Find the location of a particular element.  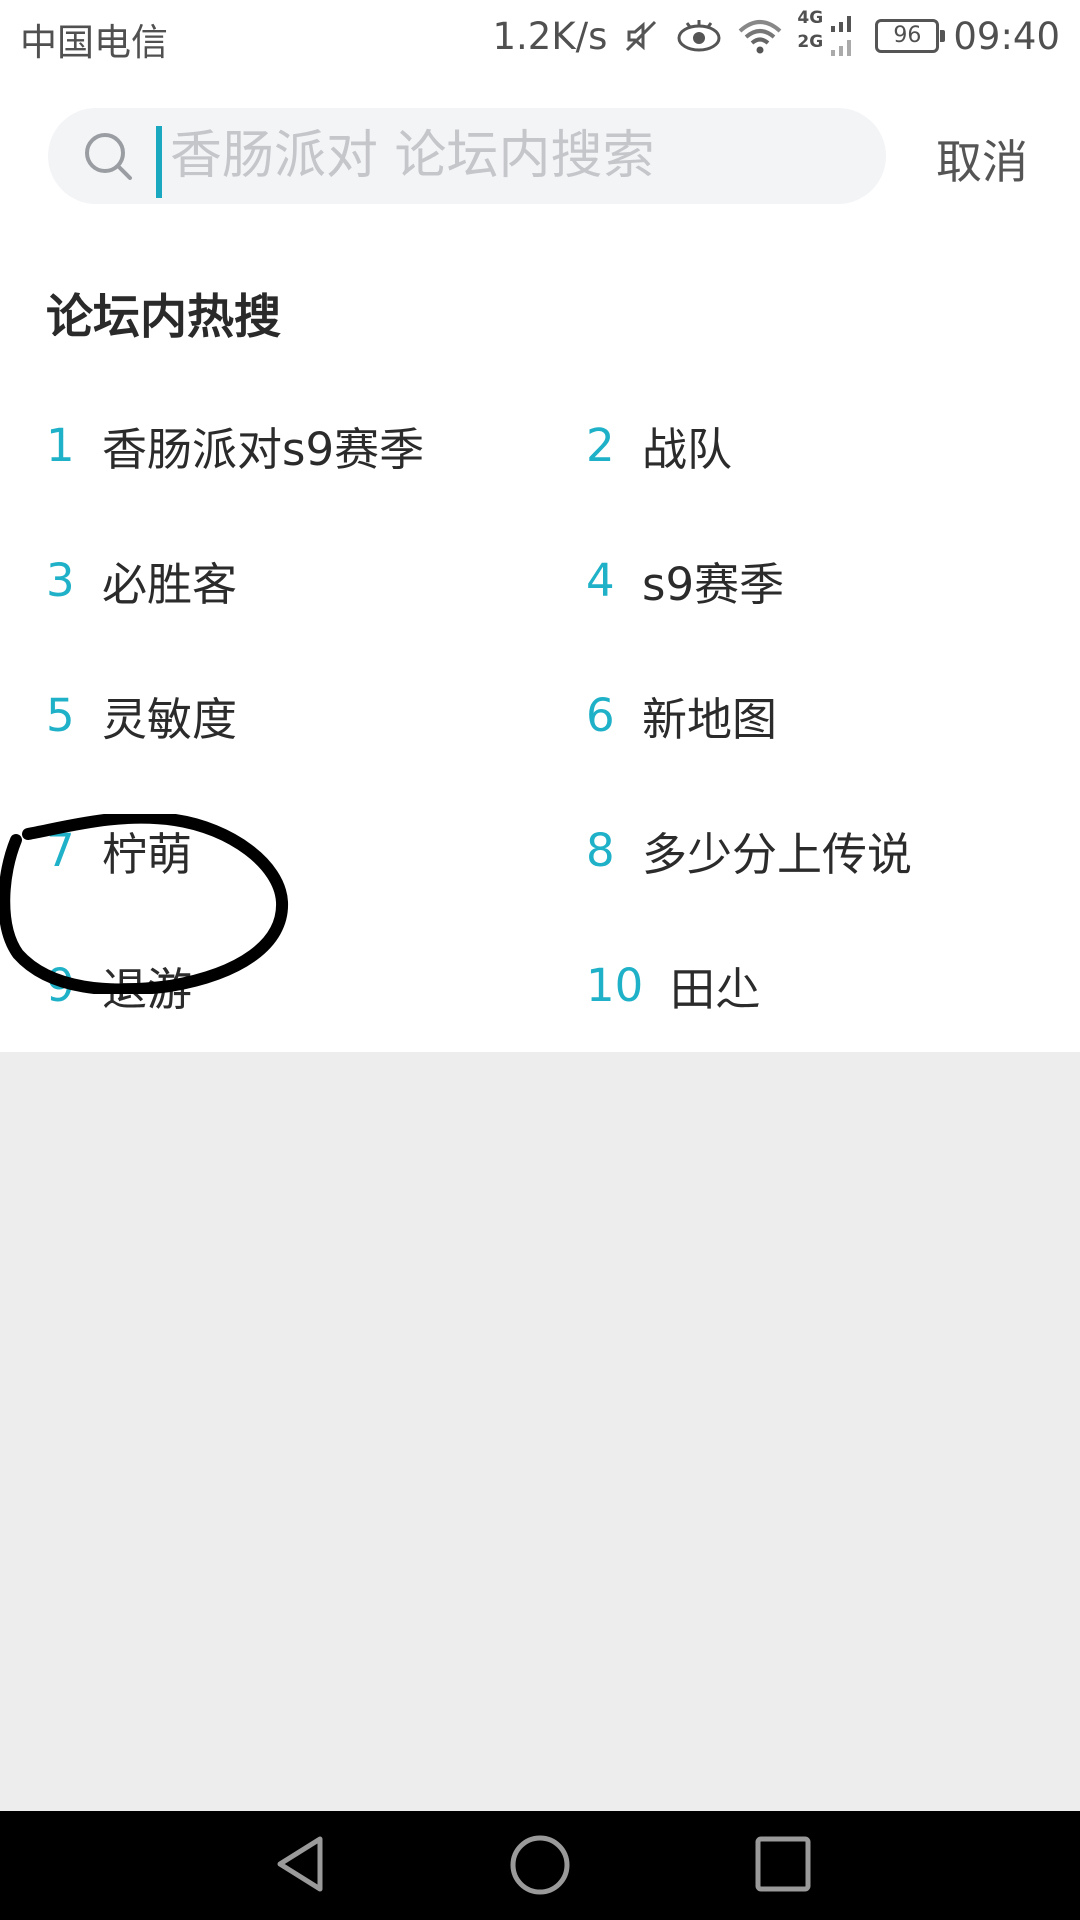

hot-search-text: 田尐 is located at coordinates (715, 989).